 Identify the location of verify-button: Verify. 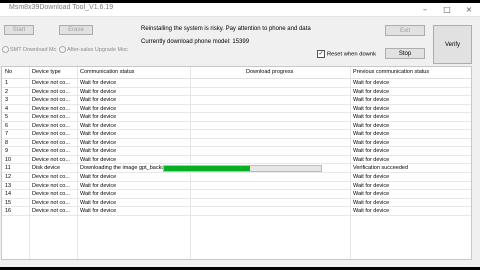
(452, 44).